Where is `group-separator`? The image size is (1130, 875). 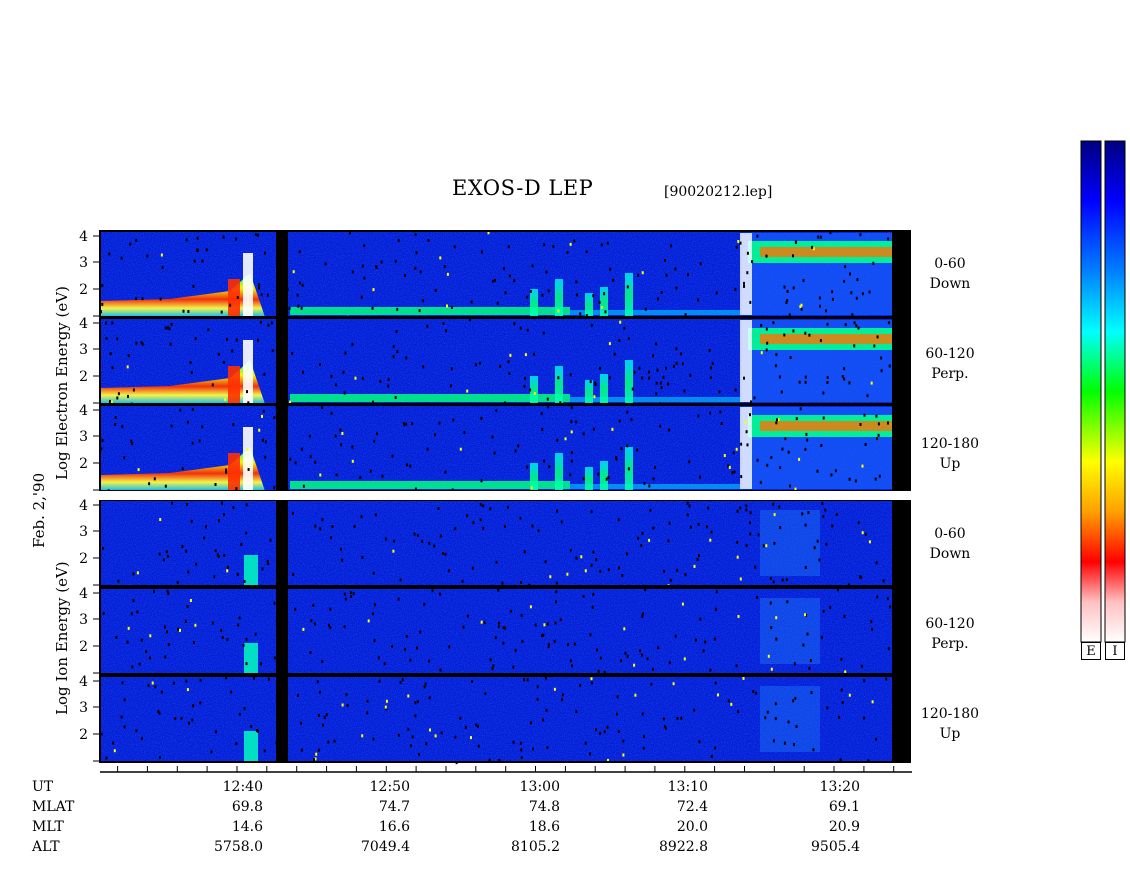 group-separator is located at coordinates (505, 495).